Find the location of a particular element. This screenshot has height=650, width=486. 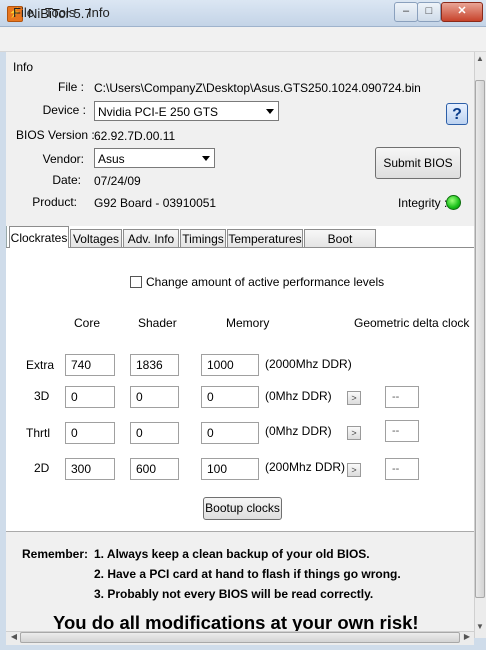

2d-ddr-label: (200Mhz DDR) is located at coordinates (305, 467).